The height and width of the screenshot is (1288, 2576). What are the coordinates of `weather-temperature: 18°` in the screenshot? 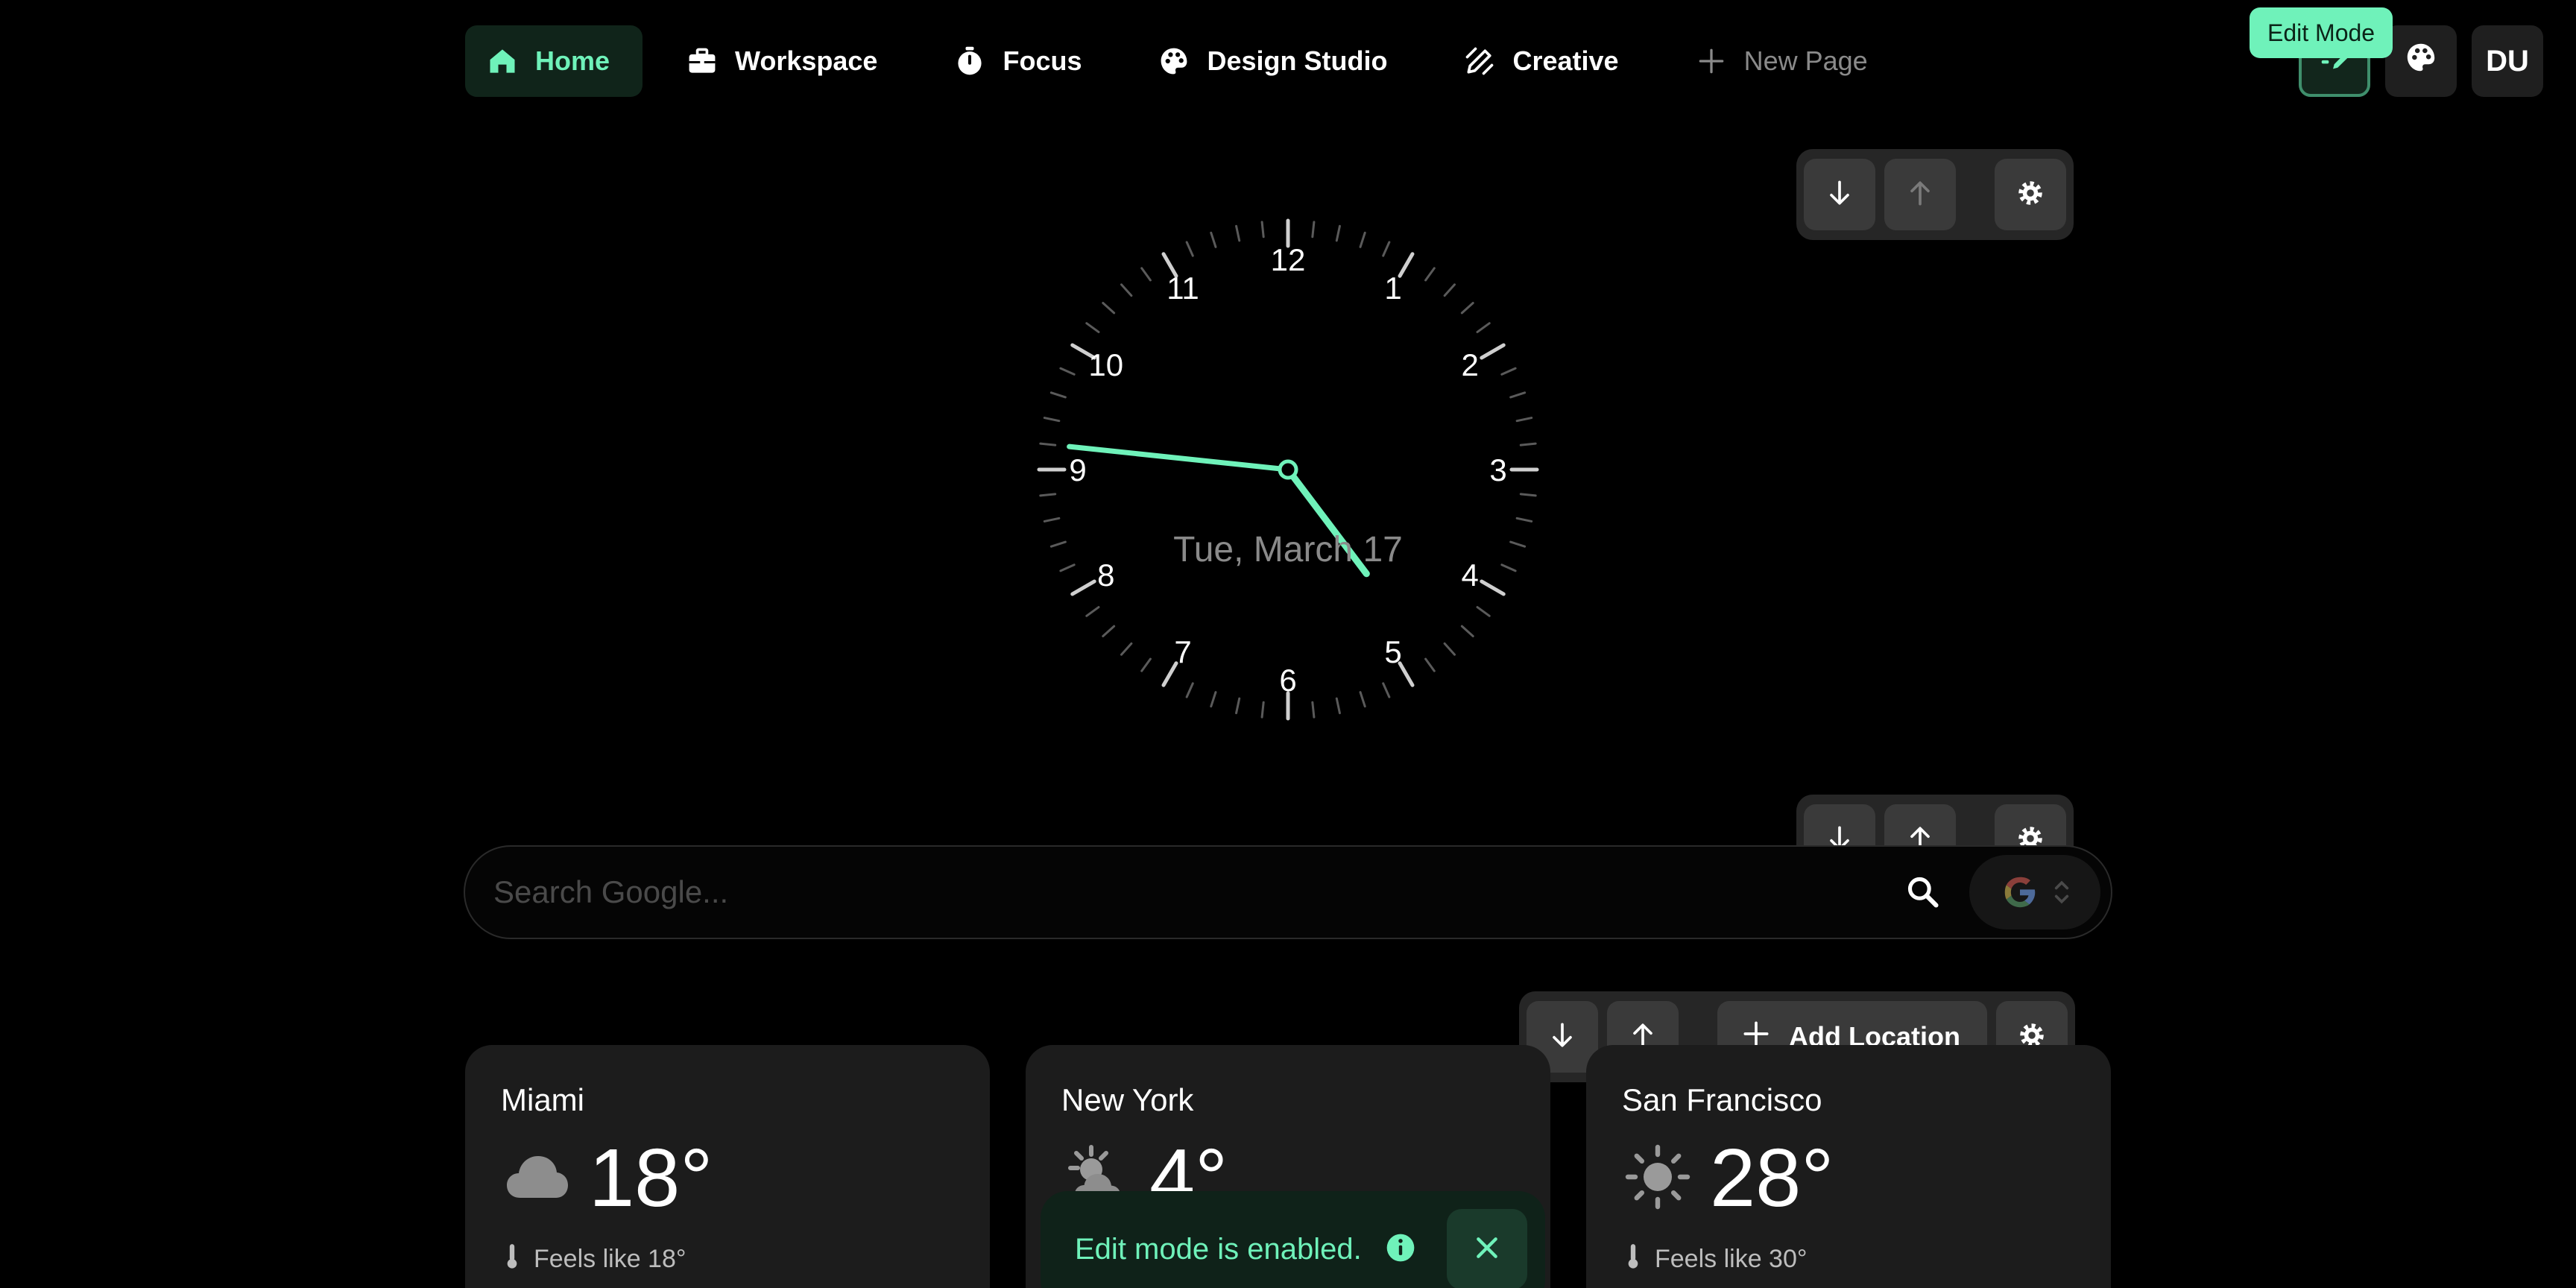 It's located at (651, 1178).